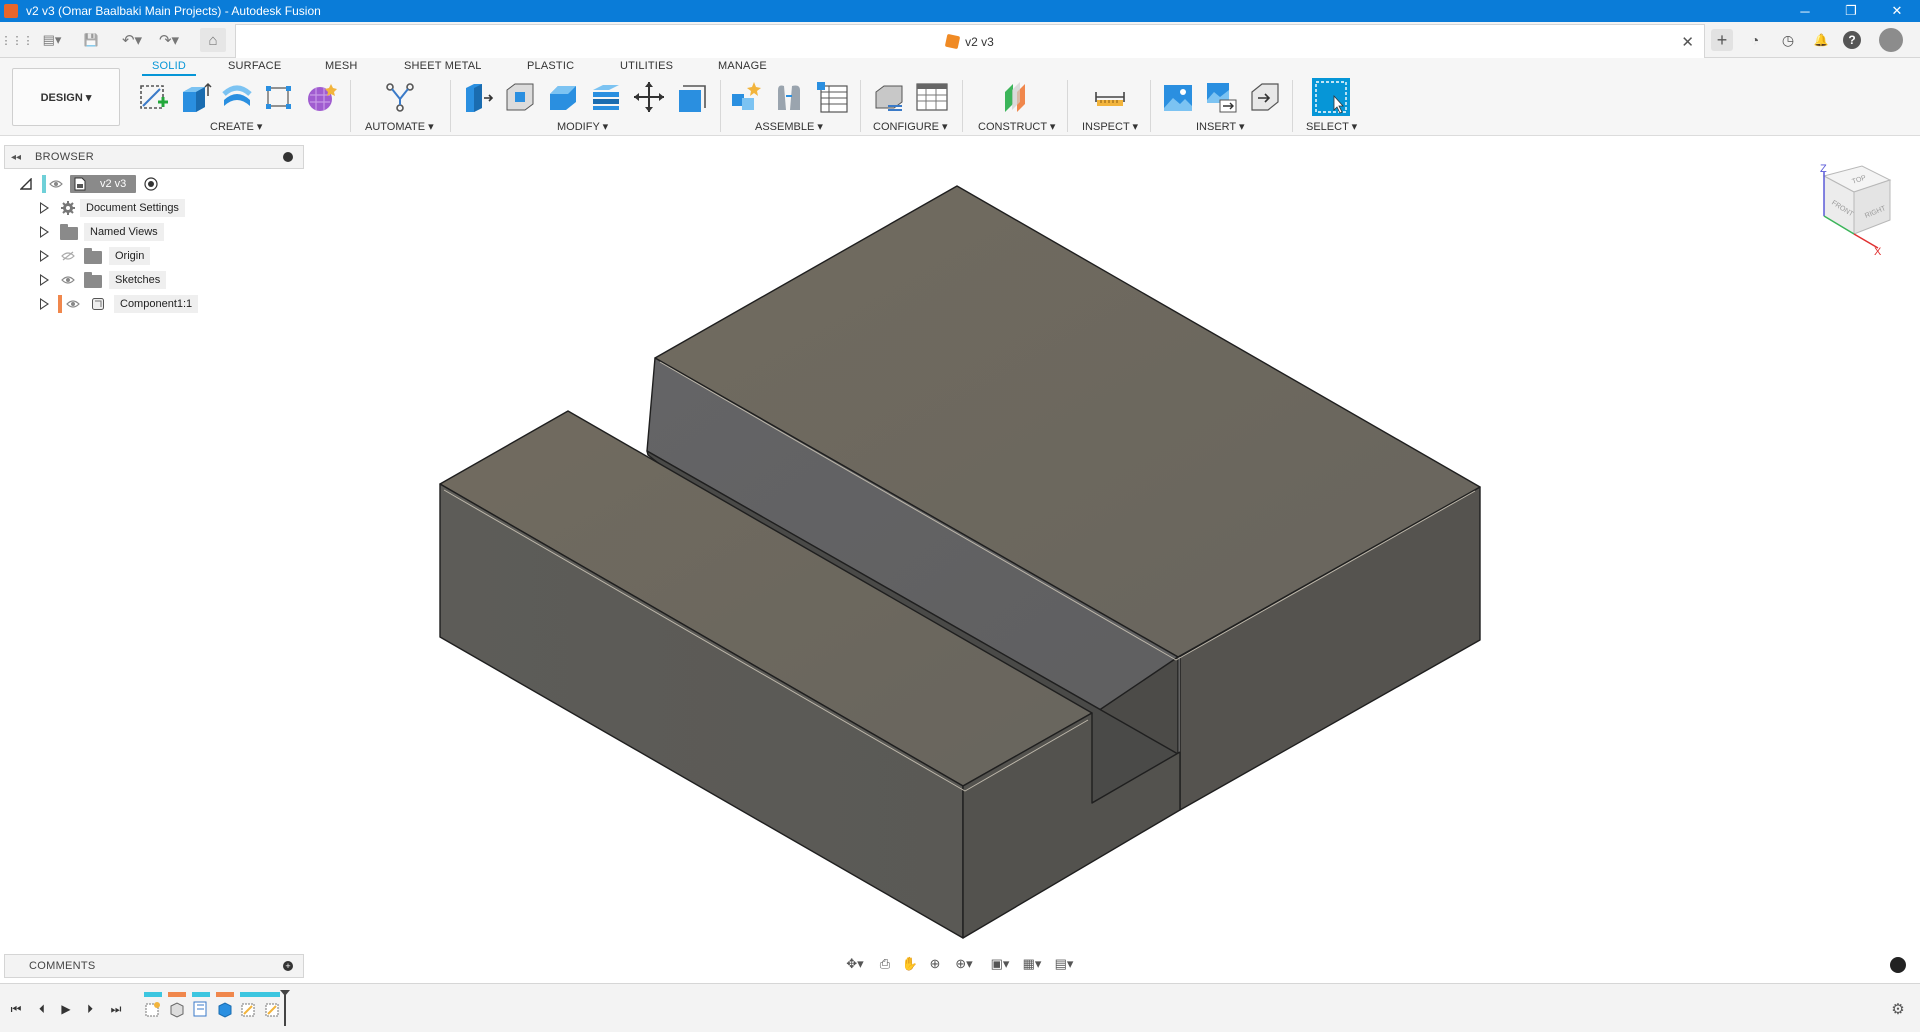  Describe the element at coordinates (1110, 126) in the screenshot. I see `inspect-group-label: INSPECT ▾` at that location.